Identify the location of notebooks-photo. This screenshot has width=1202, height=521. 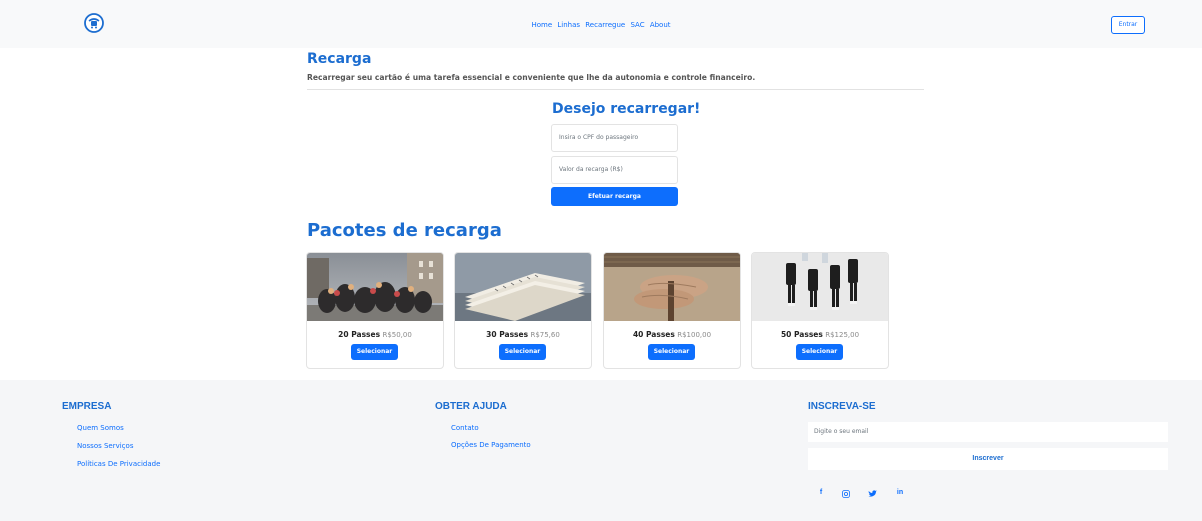
(523, 287).